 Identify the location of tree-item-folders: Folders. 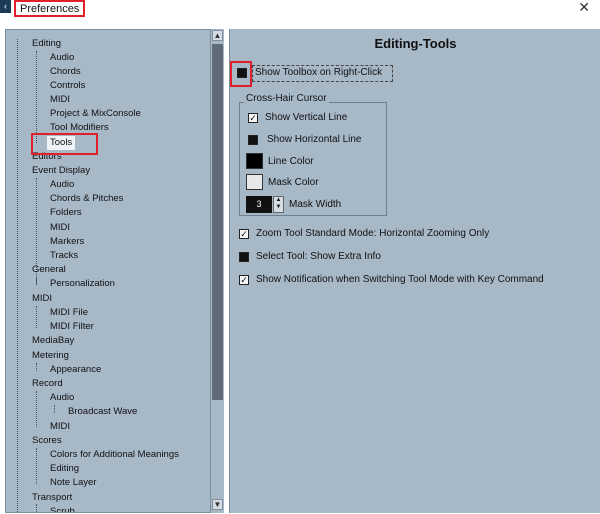
(66, 213).